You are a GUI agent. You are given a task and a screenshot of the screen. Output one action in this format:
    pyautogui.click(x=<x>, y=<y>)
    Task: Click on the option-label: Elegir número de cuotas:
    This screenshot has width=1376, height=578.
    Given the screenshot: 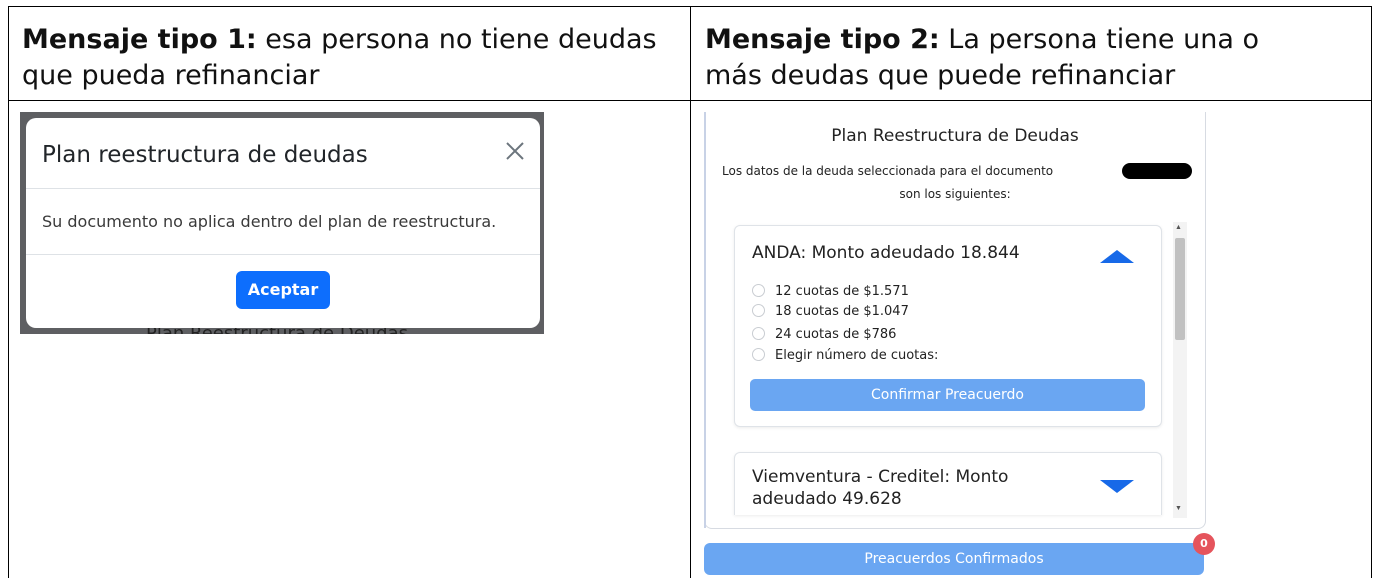 What is the action you would take?
    pyautogui.click(x=857, y=355)
    